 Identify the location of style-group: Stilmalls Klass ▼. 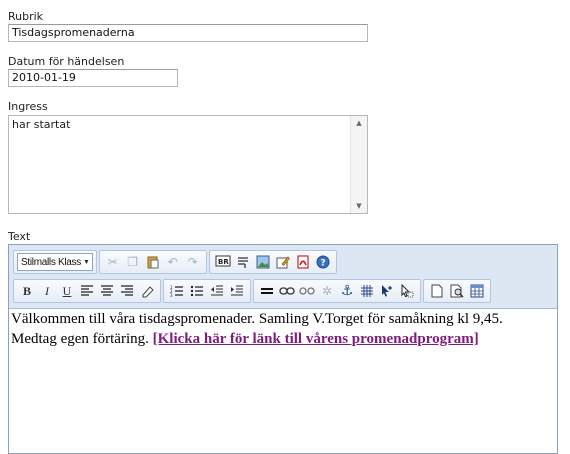
(55, 262).